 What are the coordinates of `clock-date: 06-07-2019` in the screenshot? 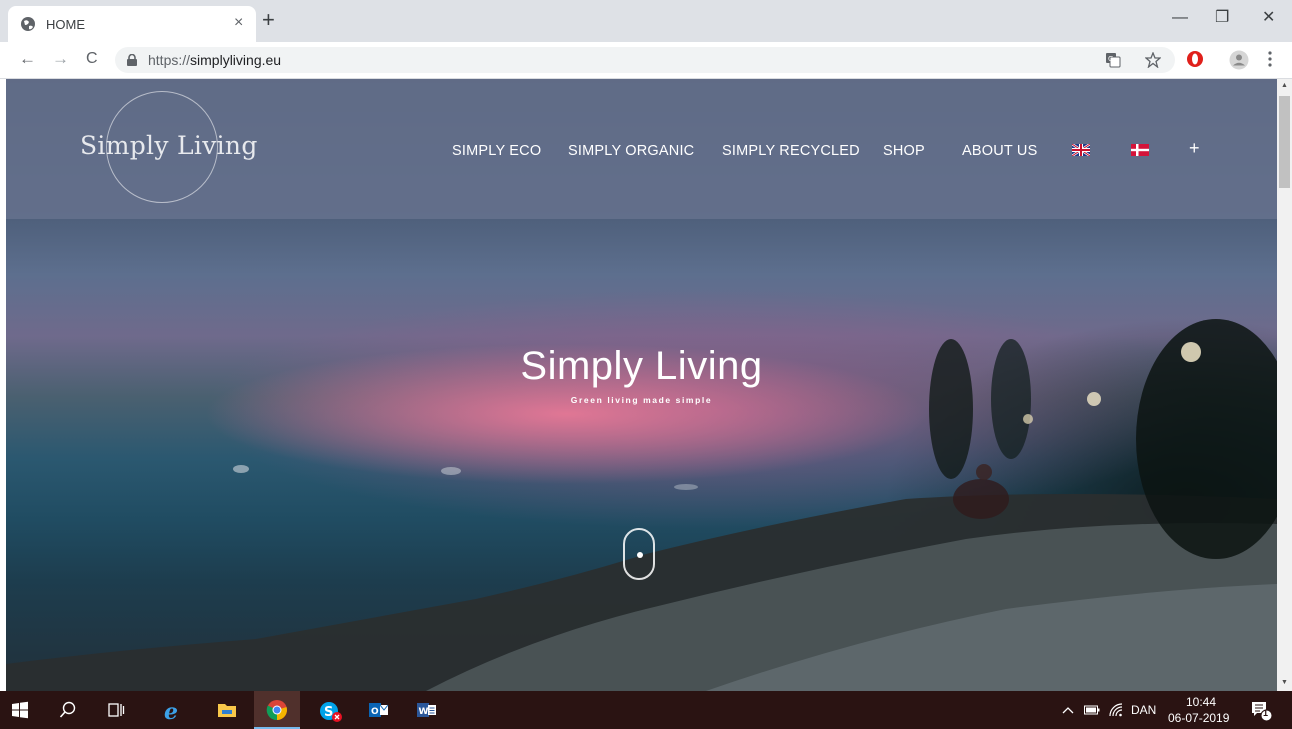 It's located at (1198, 718).